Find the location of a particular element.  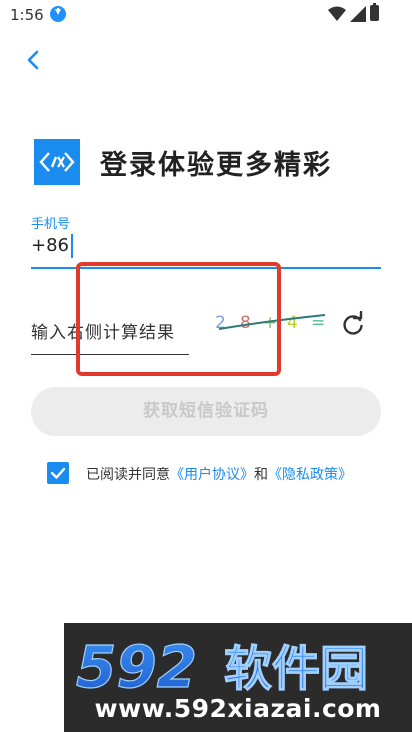

chevron-left-icon is located at coordinates (33, 60).